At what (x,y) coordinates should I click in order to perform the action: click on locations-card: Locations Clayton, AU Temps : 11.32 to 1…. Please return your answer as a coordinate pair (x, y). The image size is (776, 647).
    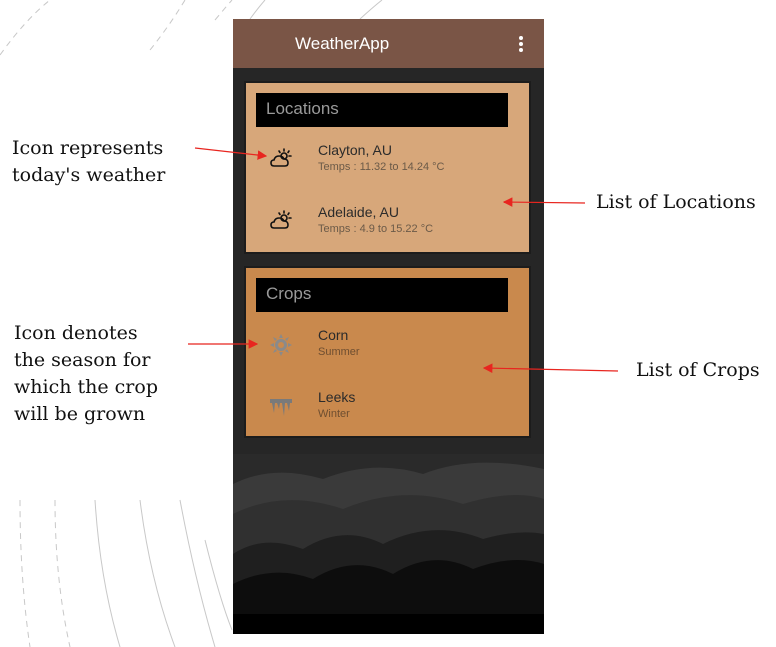
    Looking at the image, I should click on (387, 167).